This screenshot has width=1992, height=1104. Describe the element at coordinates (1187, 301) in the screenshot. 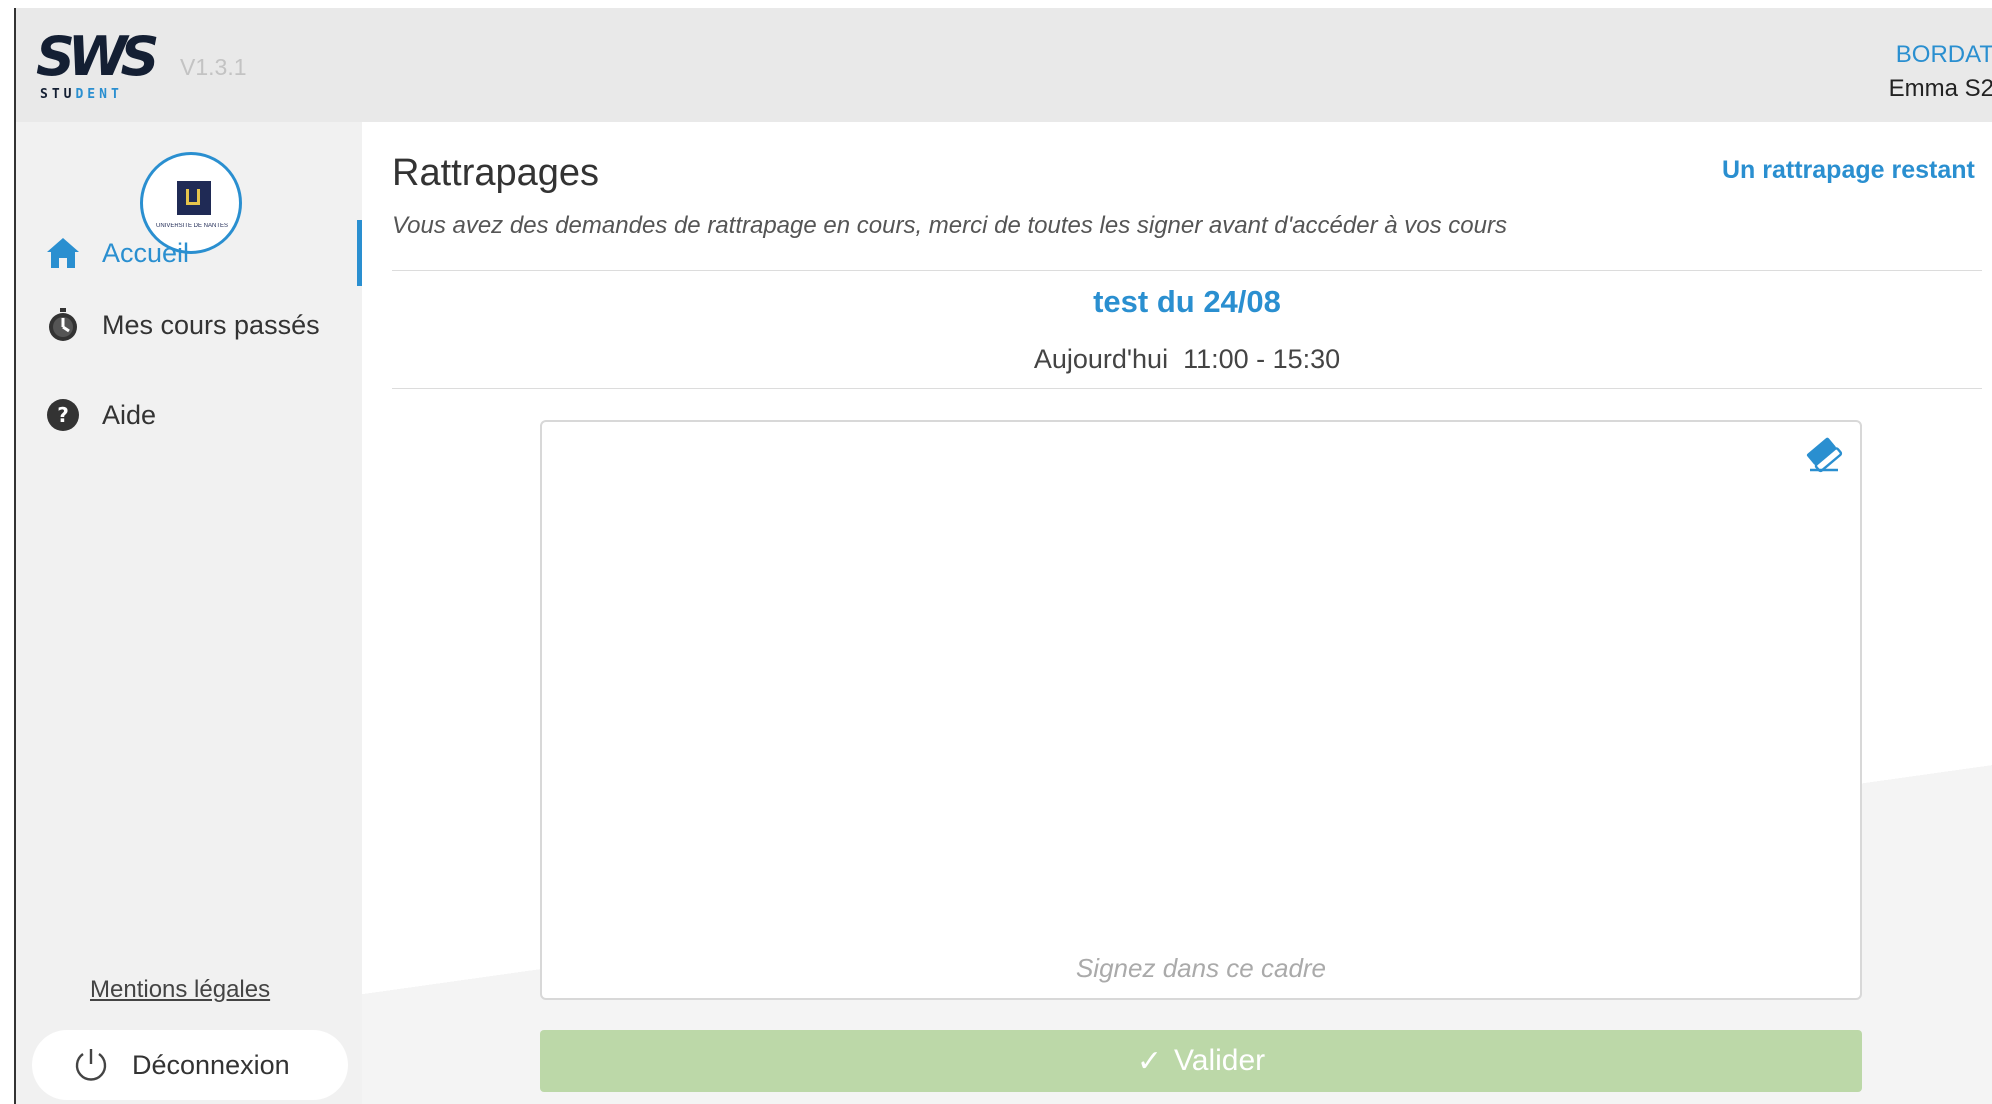

I see `session-name: test du 24/08` at that location.